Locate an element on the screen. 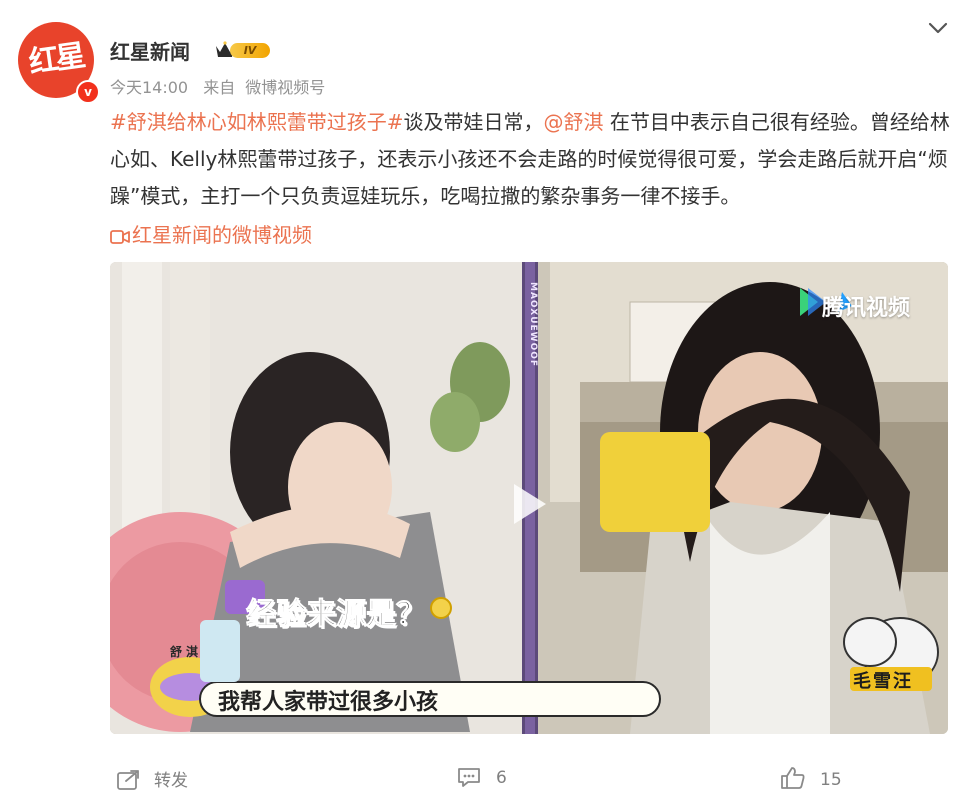 This screenshot has height=800, width=960. post-meta: 今天14:00 来自 微博视频号 is located at coordinates (222, 86).